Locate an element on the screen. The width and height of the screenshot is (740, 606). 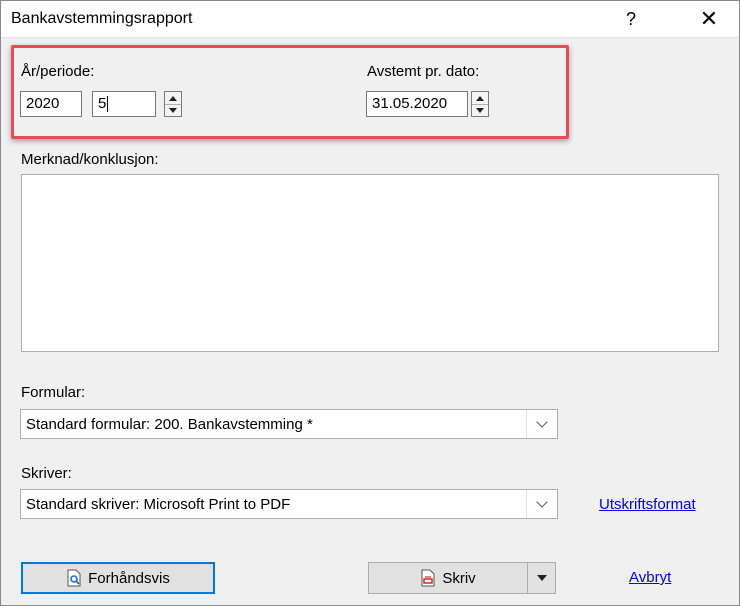
preview-button: Forhåndsvis is located at coordinates (118, 578).